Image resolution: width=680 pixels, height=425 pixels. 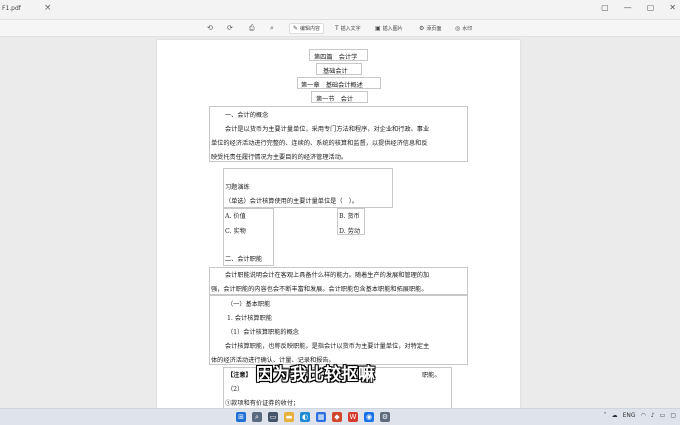 What do you see at coordinates (247, 115) in the screenshot?
I see `heading-concept: 一、会计的概念` at bounding box center [247, 115].